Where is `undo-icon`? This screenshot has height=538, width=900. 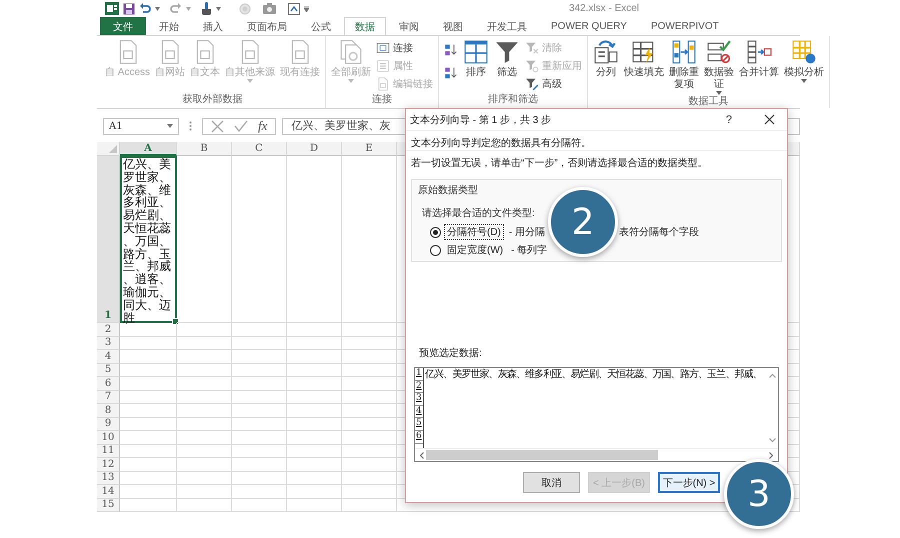
undo-icon is located at coordinates (145, 8).